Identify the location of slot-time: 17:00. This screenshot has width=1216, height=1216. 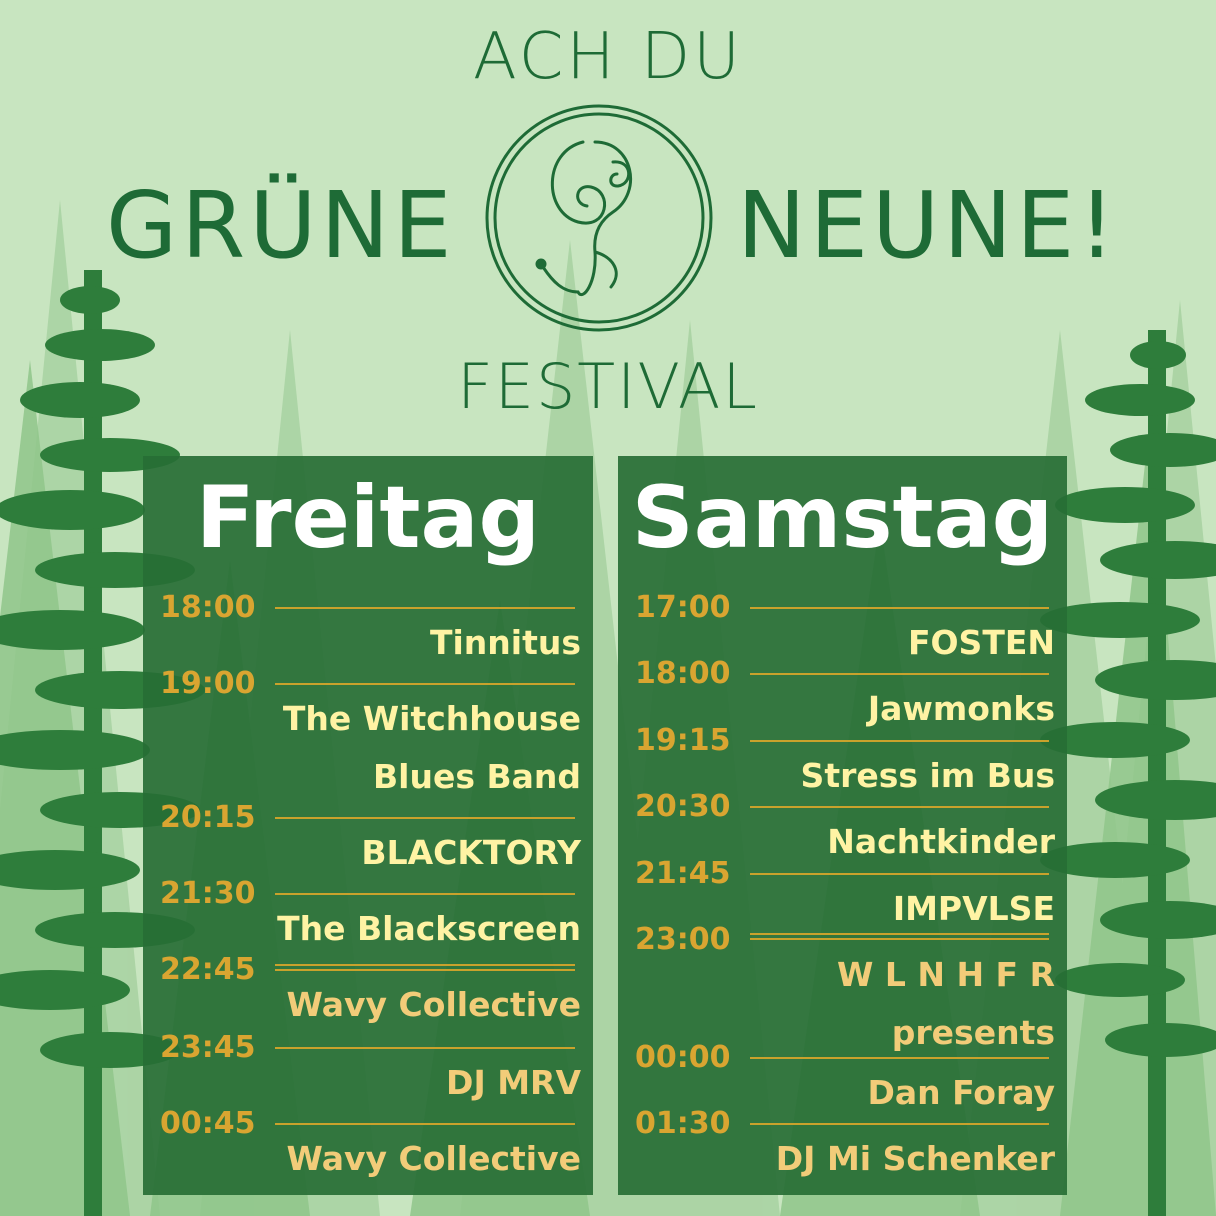
(683, 607).